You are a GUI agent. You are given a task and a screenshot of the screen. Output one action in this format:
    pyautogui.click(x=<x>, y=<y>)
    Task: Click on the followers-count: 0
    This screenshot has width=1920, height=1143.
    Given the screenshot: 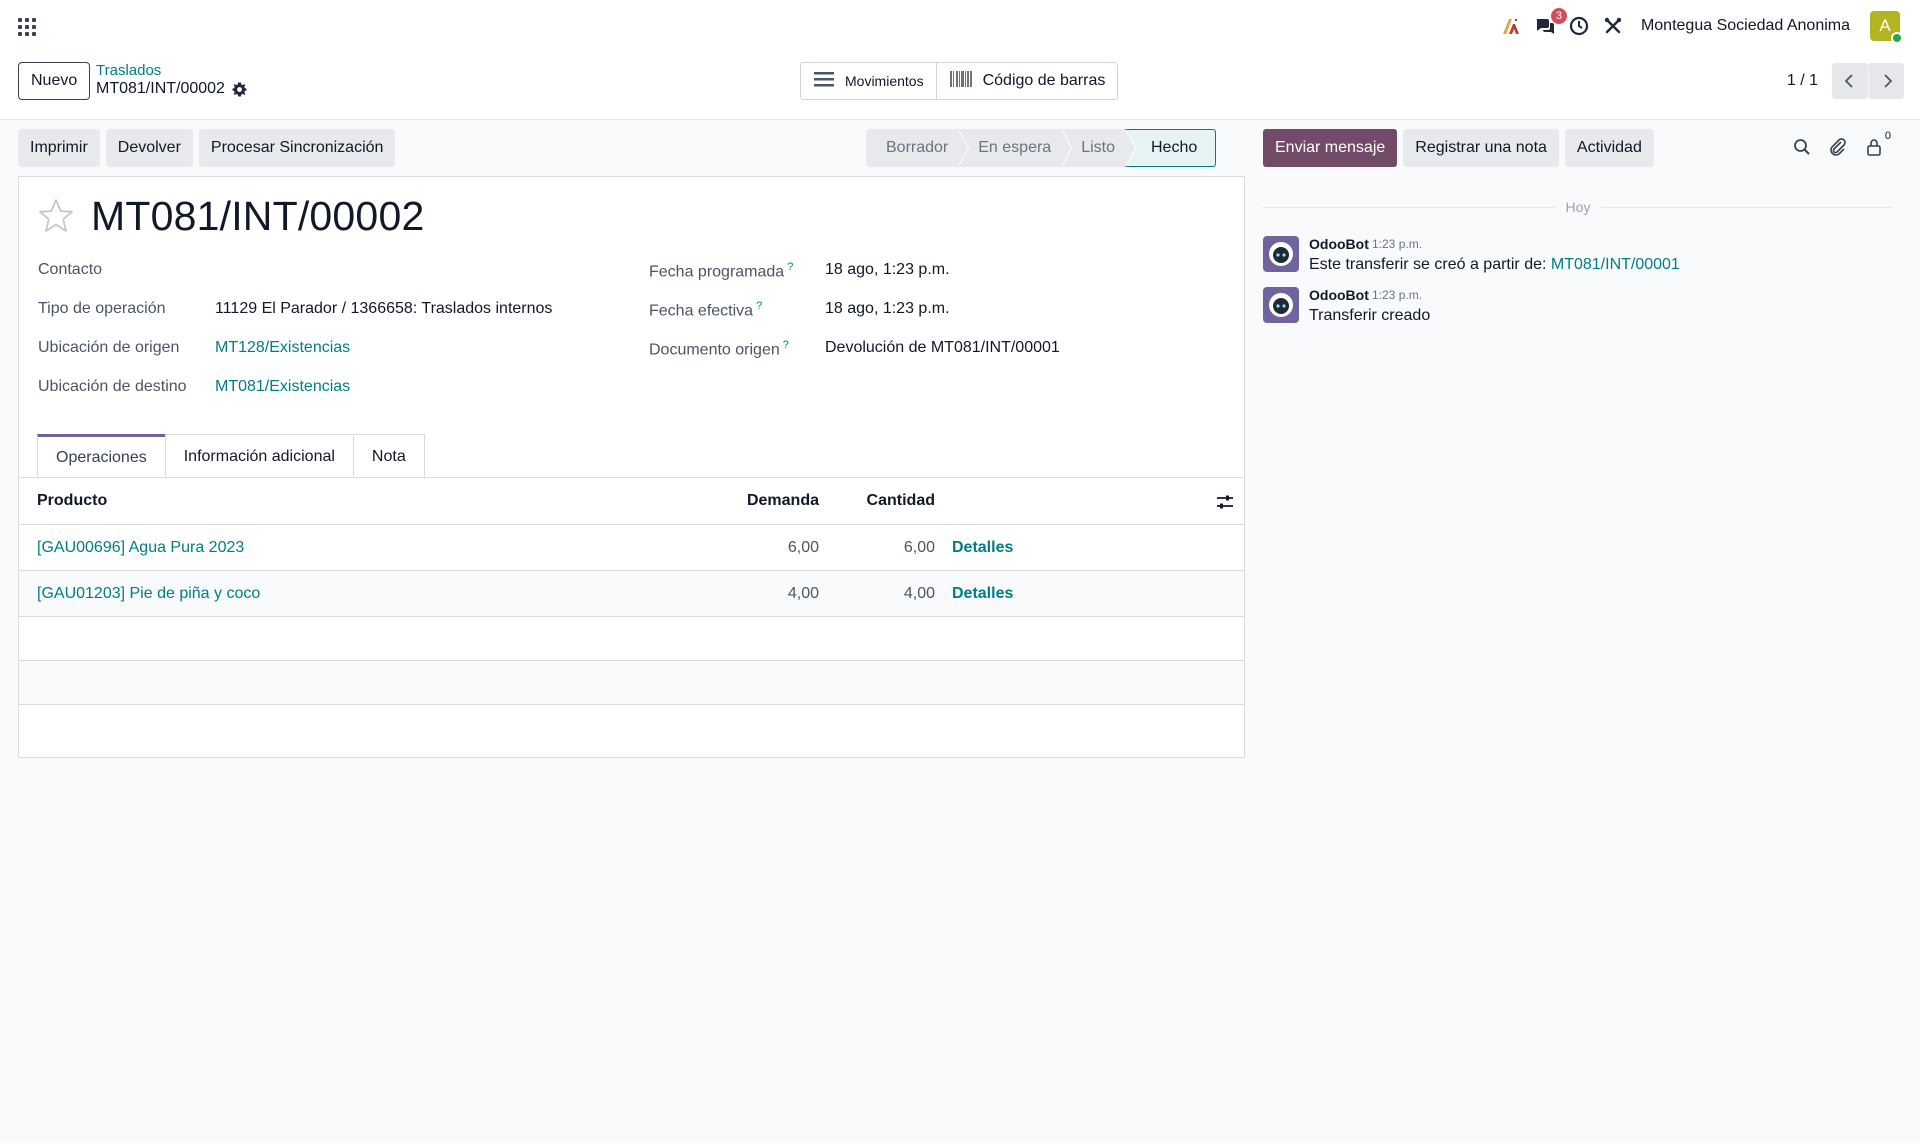 What is the action you would take?
    pyautogui.click(x=1887, y=136)
    